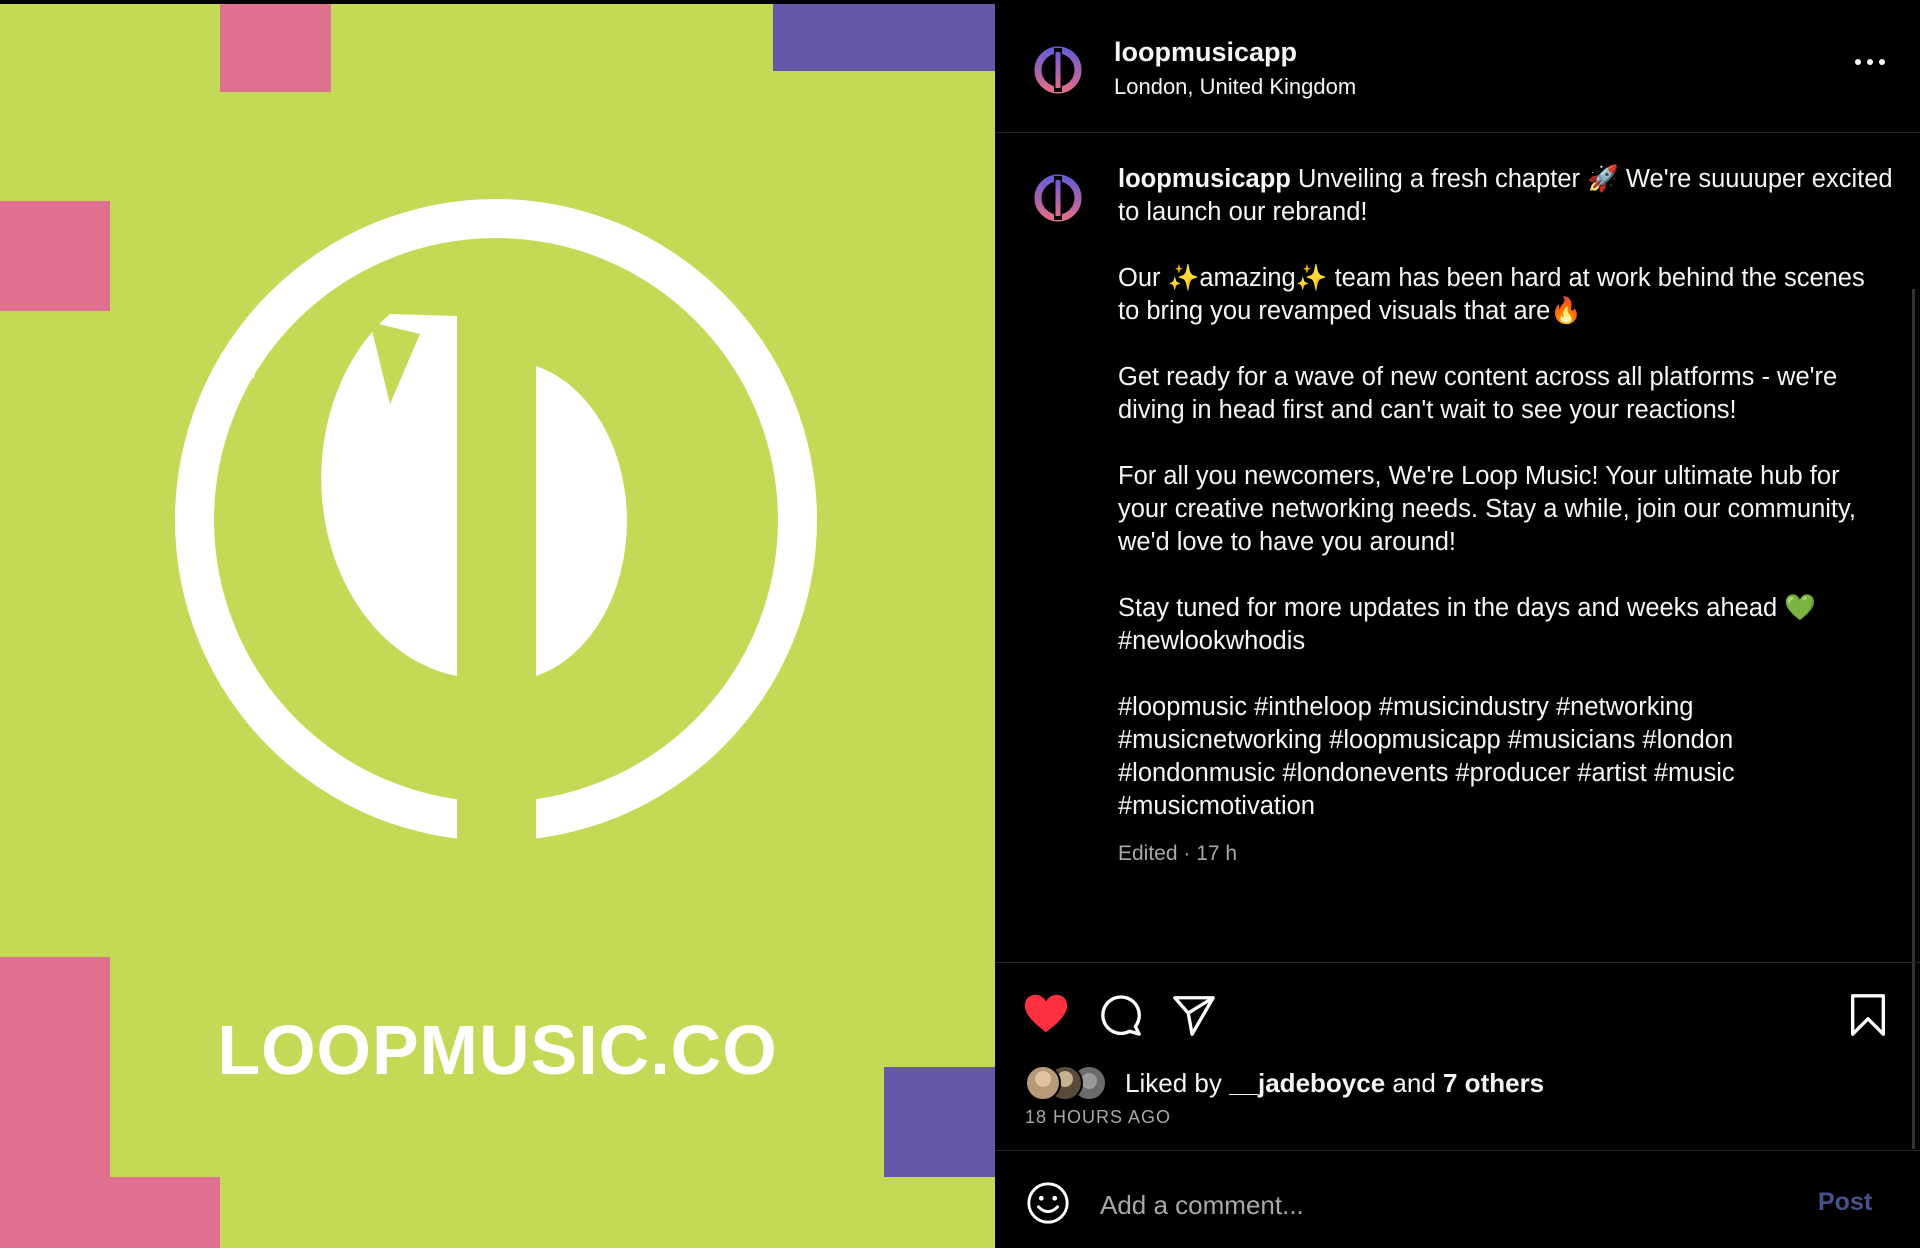  What do you see at coordinates (1177, 1083) in the screenshot?
I see `liked-by-prefix: Liked by` at bounding box center [1177, 1083].